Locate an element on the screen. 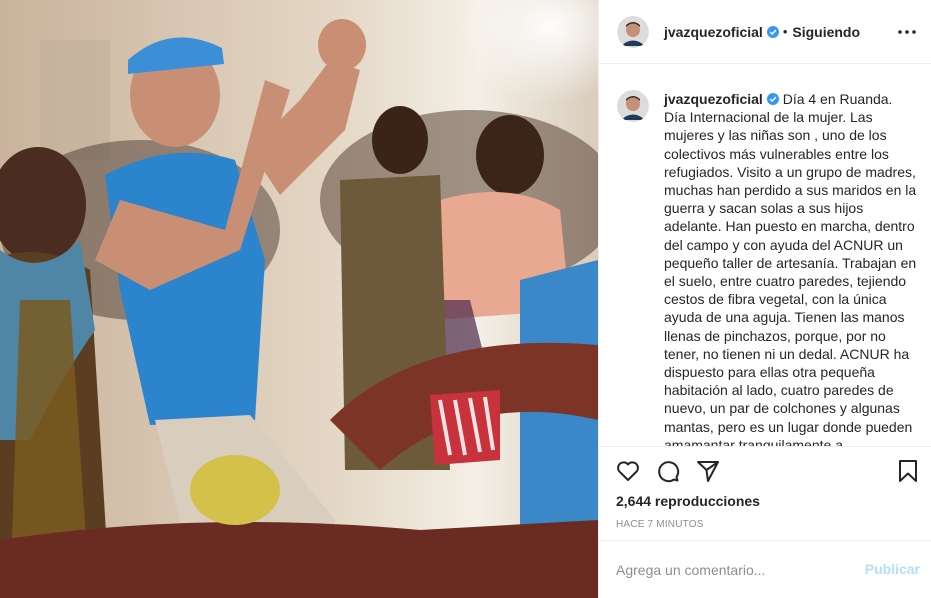  publish-button: Publicar is located at coordinates (892, 569).